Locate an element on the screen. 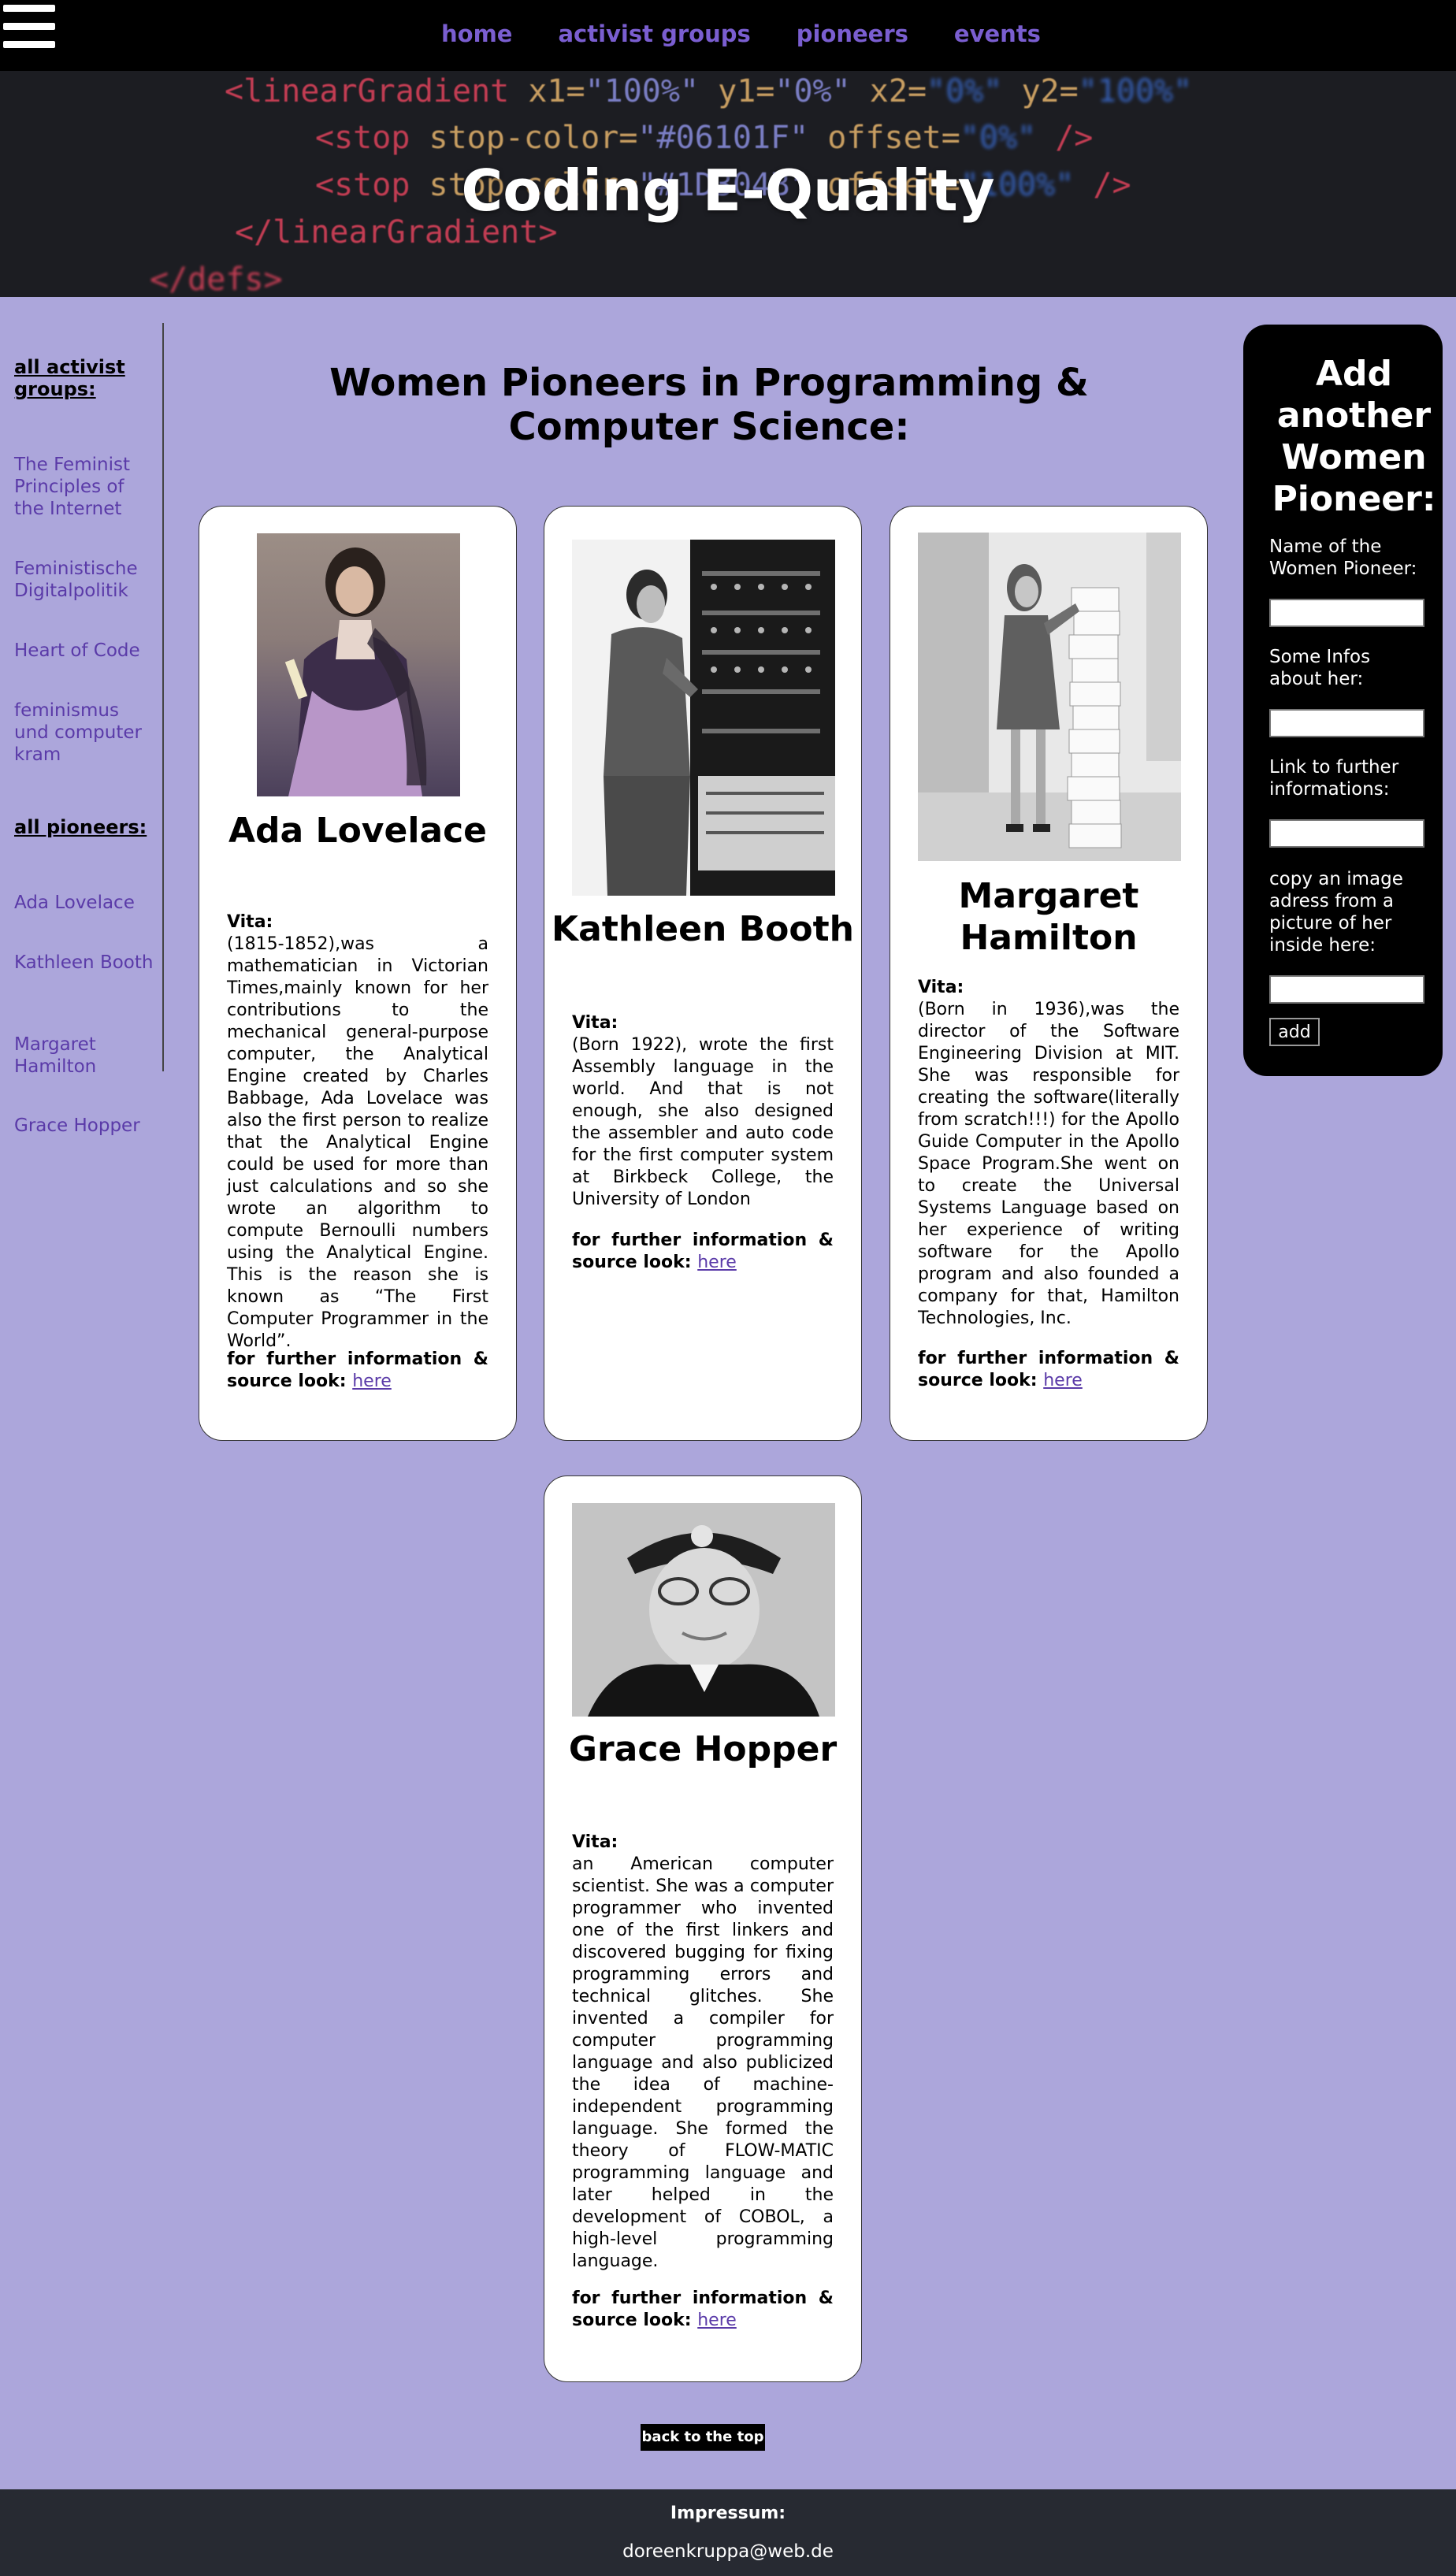  sidebar-item-feministische-digitalpolitik: Feministische Digitalpolitik is located at coordinates (85, 580).